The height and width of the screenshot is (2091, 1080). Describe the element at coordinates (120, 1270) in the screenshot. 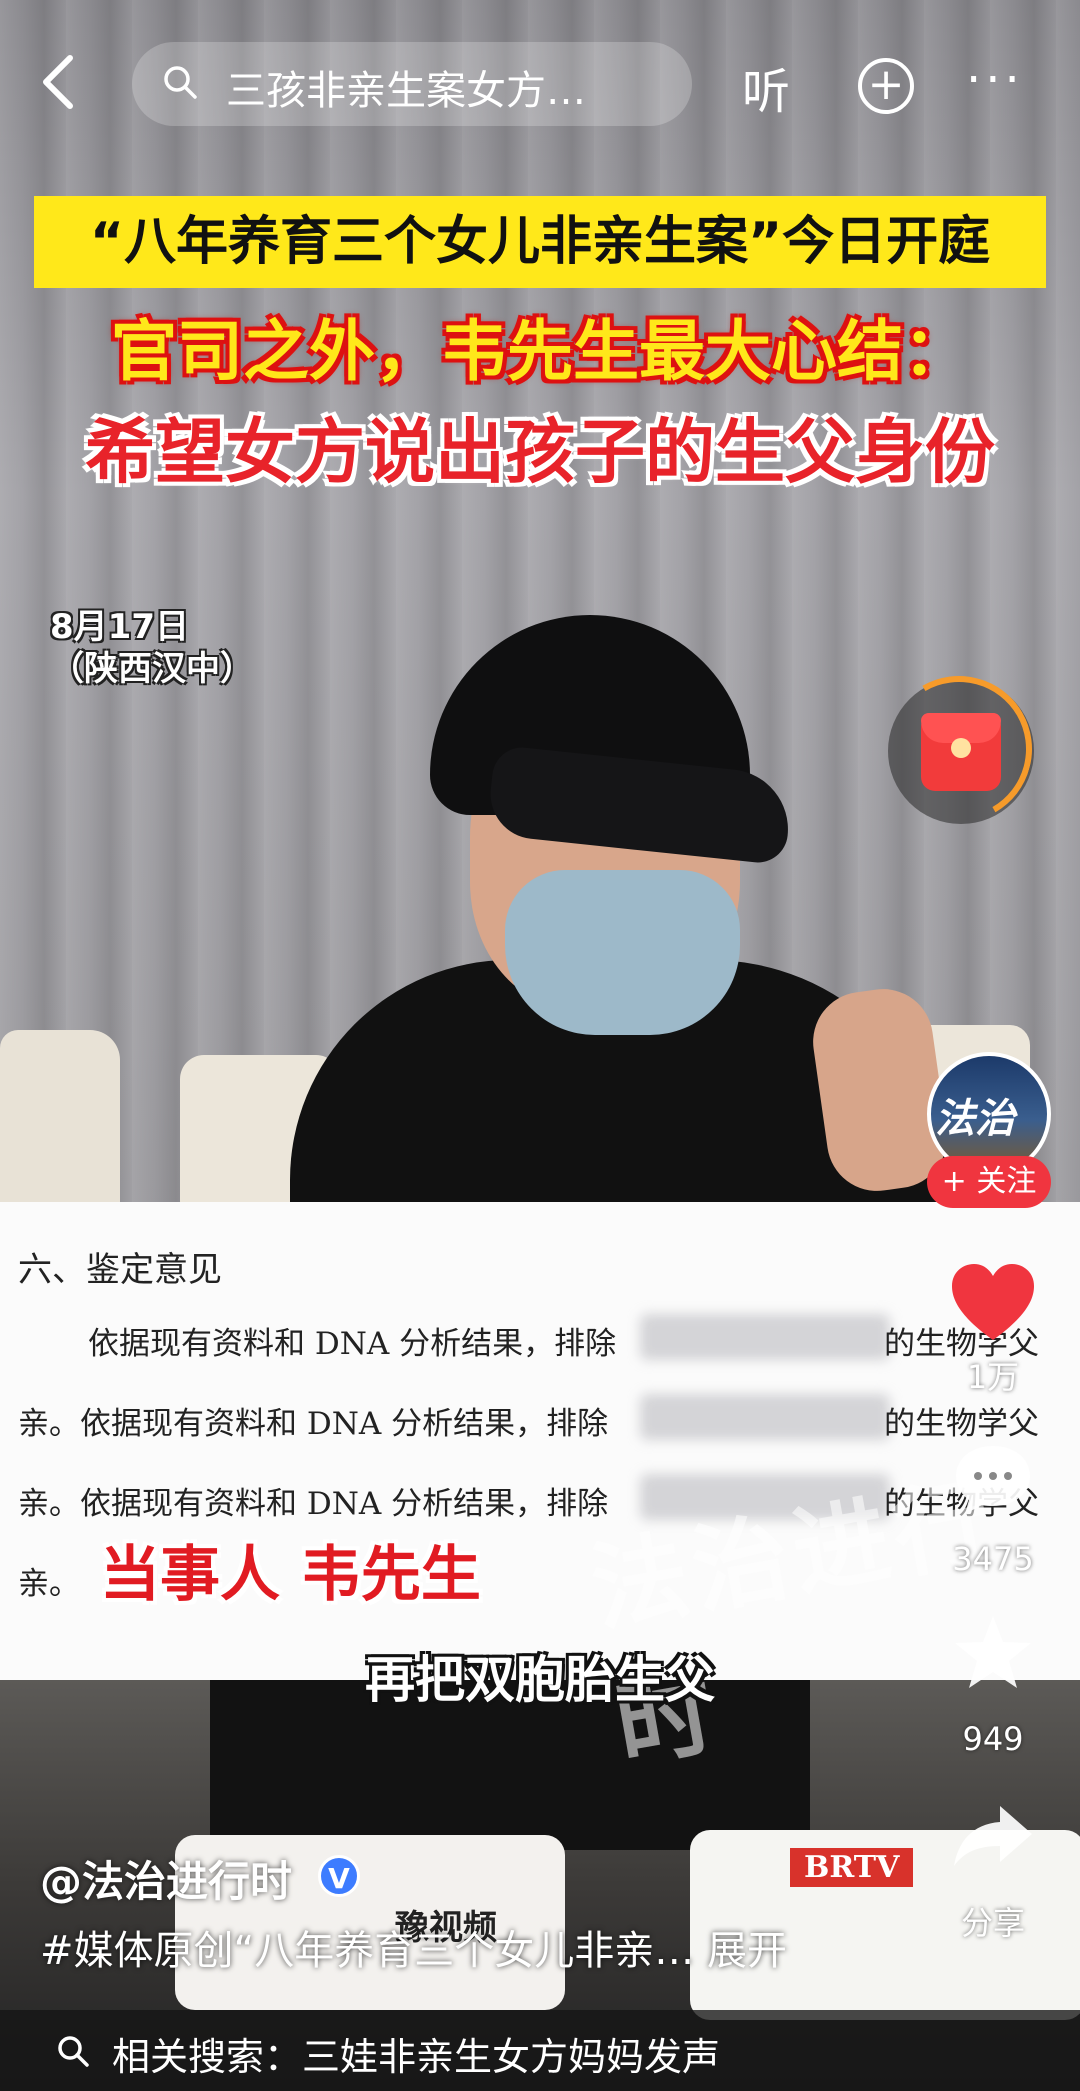

I see `report-heading: 六、鉴定意见` at that location.